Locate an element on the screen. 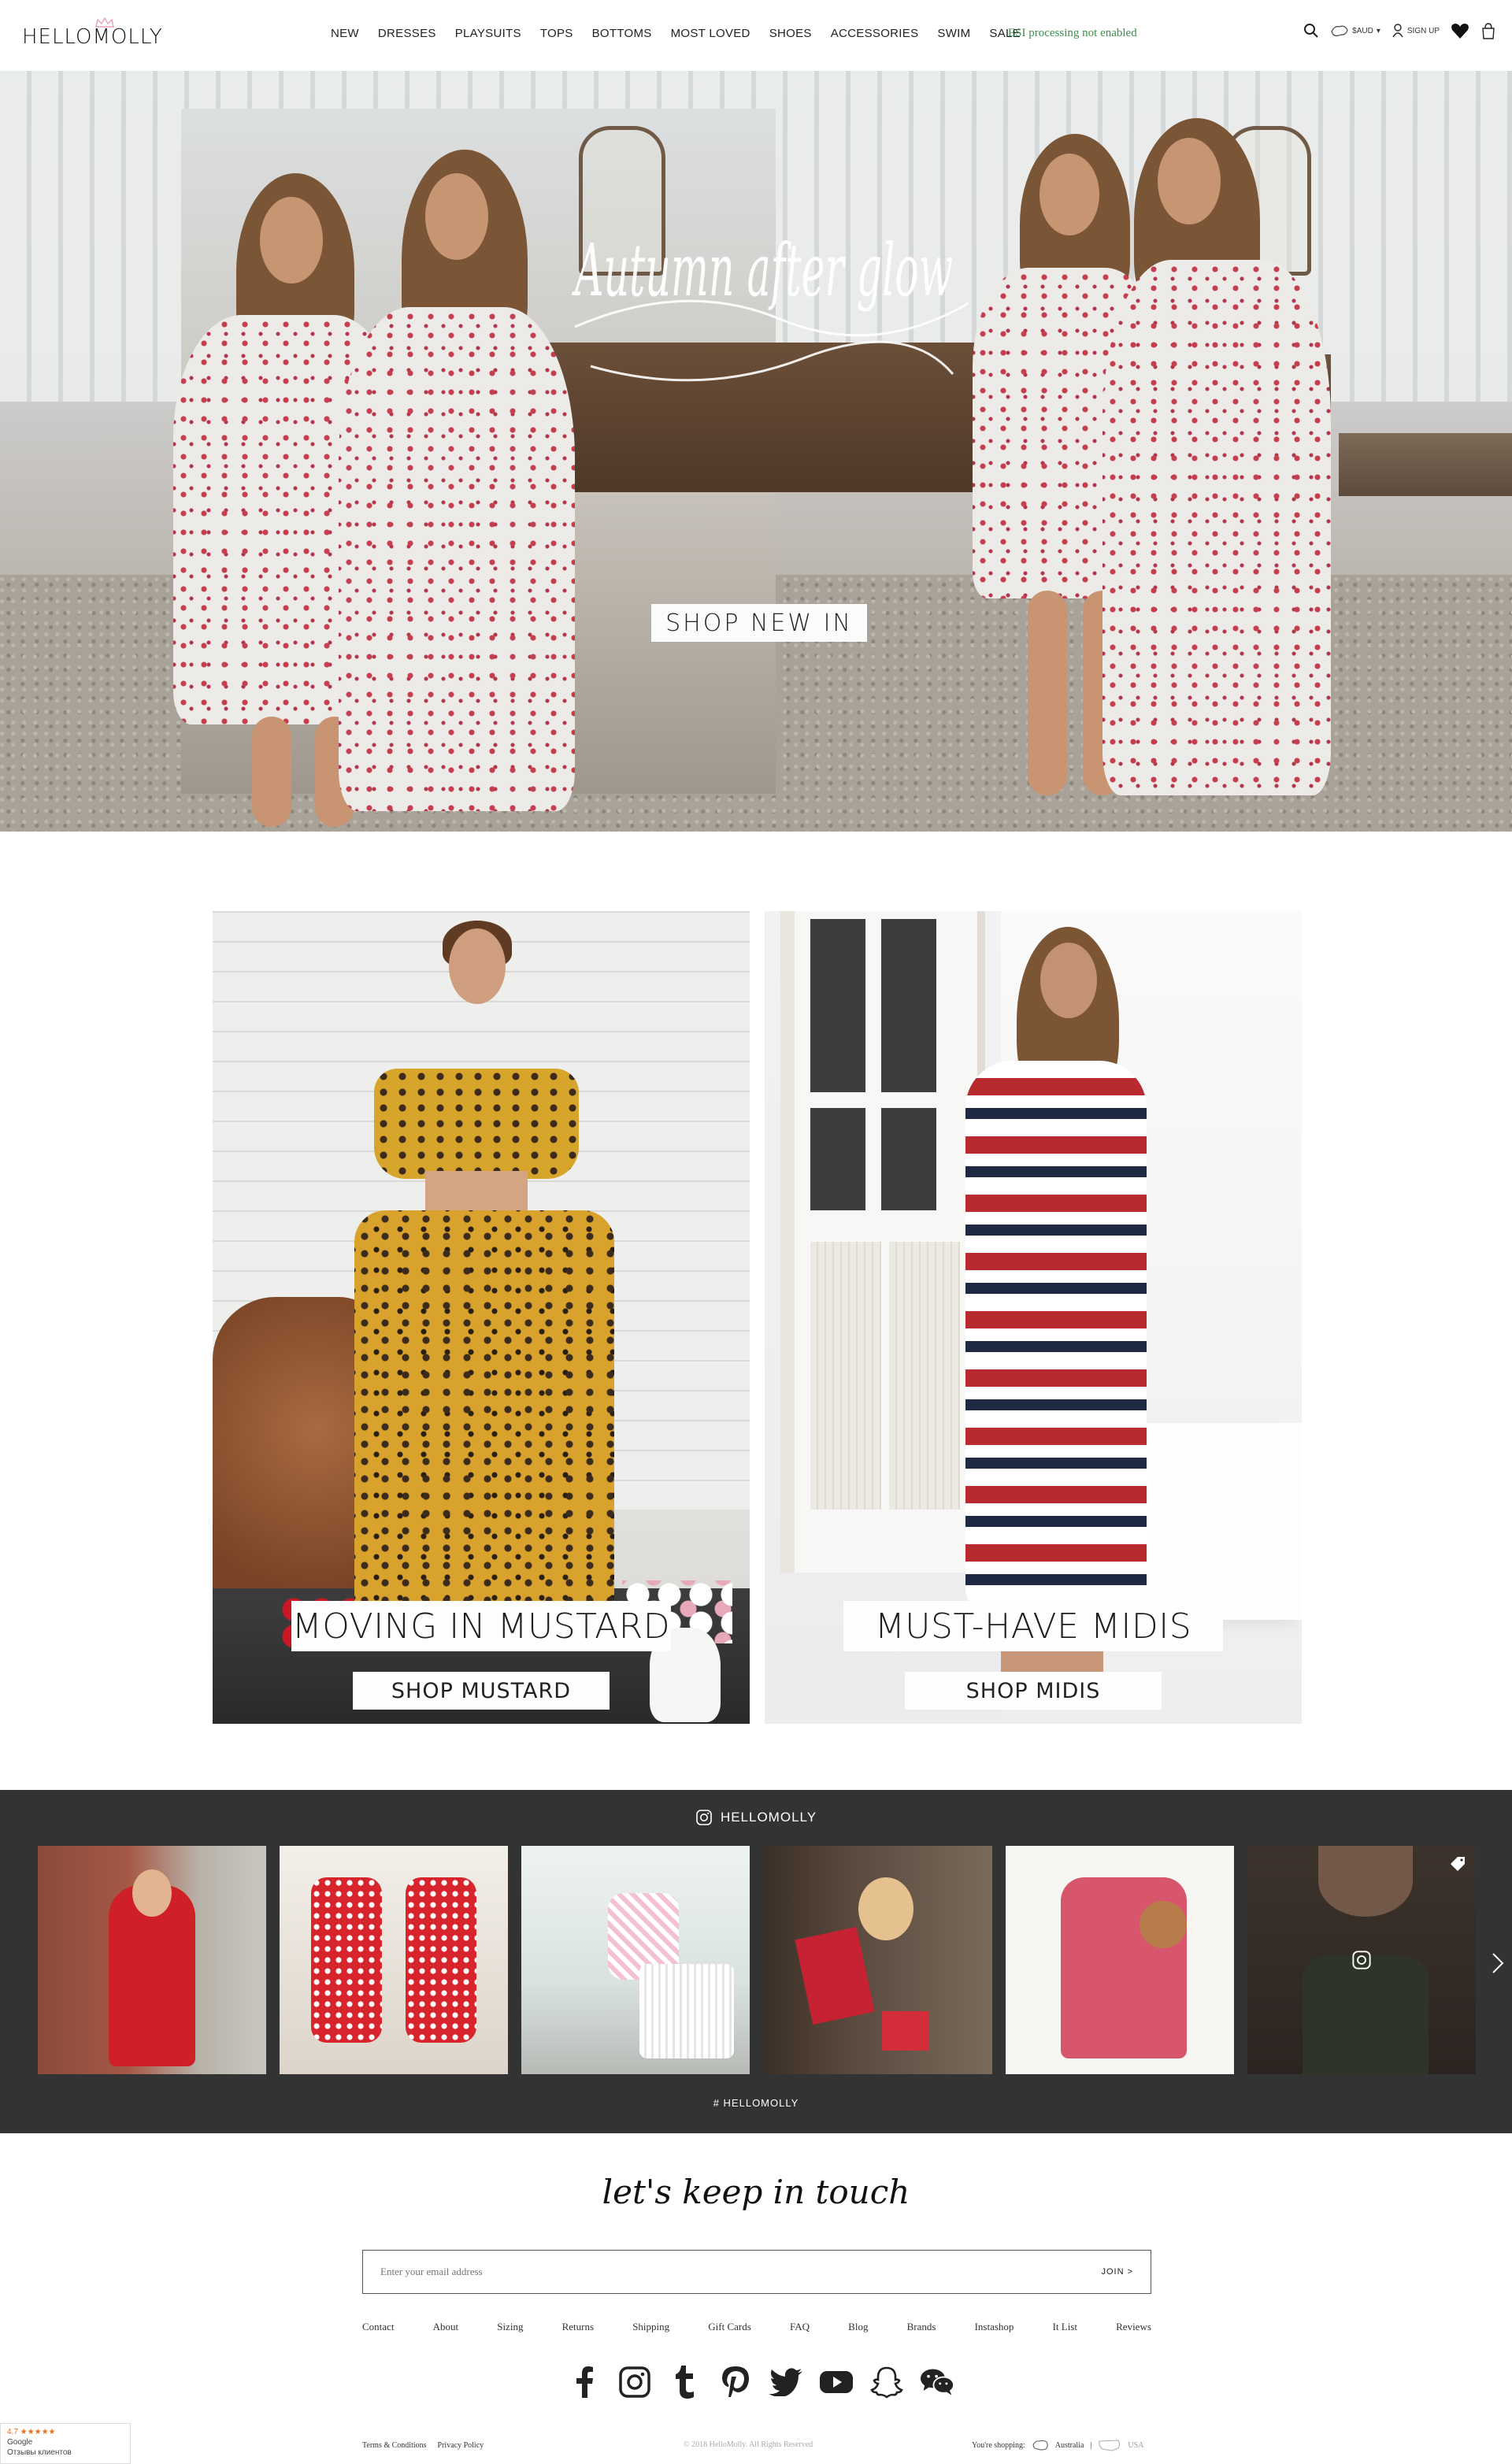  newsletter-form: JOIN > is located at coordinates (756, 2272).